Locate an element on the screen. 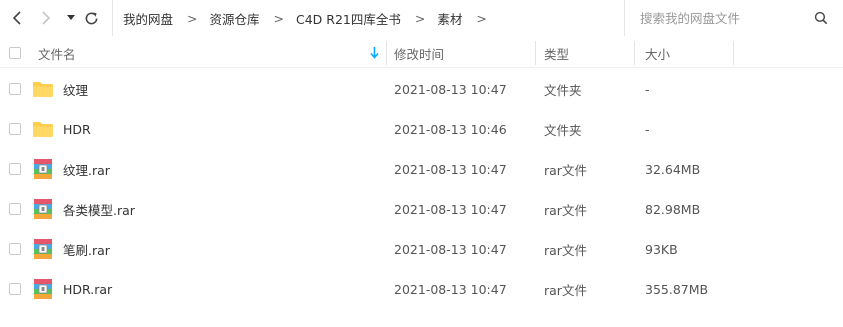 The width and height of the screenshot is (843, 327). sort-arrow-down-icon is located at coordinates (374, 53).